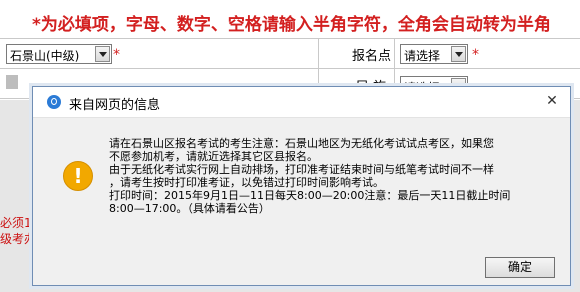 The image size is (580, 292). Describe the element at coordinates (301, 169) in the screenshot. I see `message-line: 由于无纸化考试实行网上自动排场，打印准考证结束时间与纸笔考试时间不一样` at that location.